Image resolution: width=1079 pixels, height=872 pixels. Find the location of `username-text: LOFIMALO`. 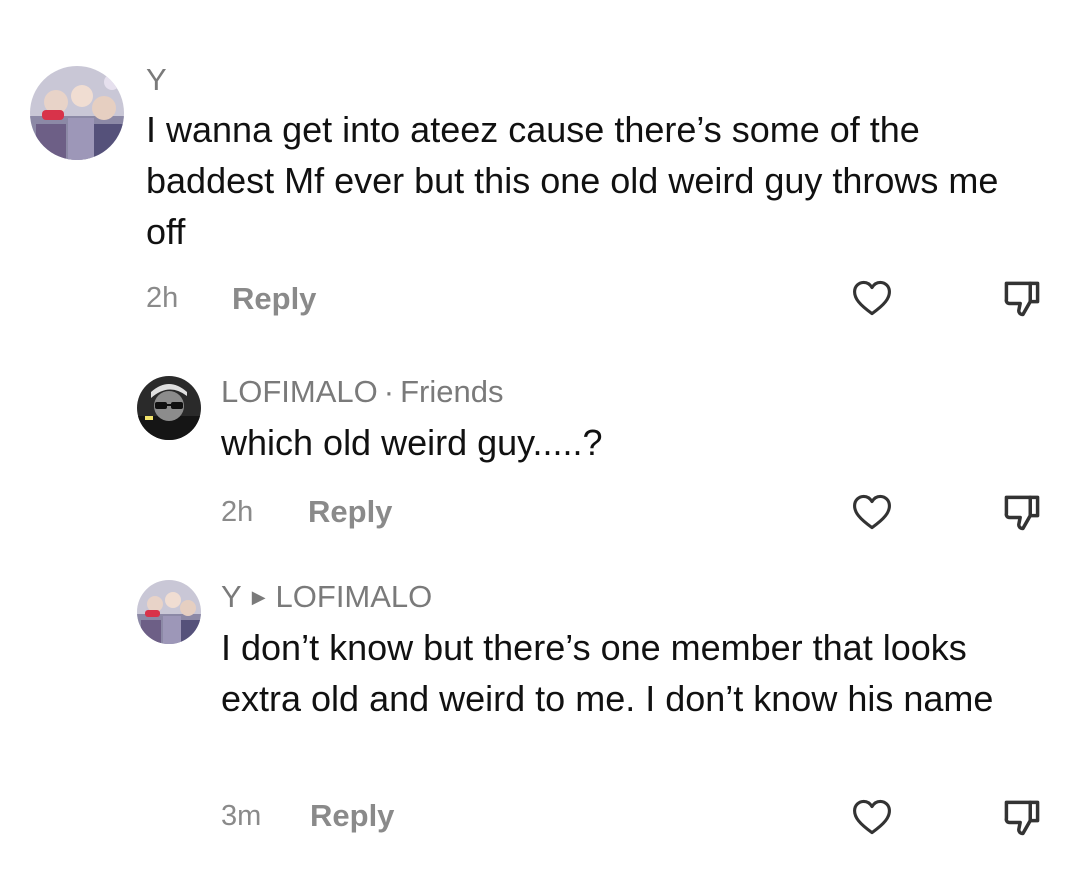

username-text: LOFIMALO is located at coordinates (299, 391).